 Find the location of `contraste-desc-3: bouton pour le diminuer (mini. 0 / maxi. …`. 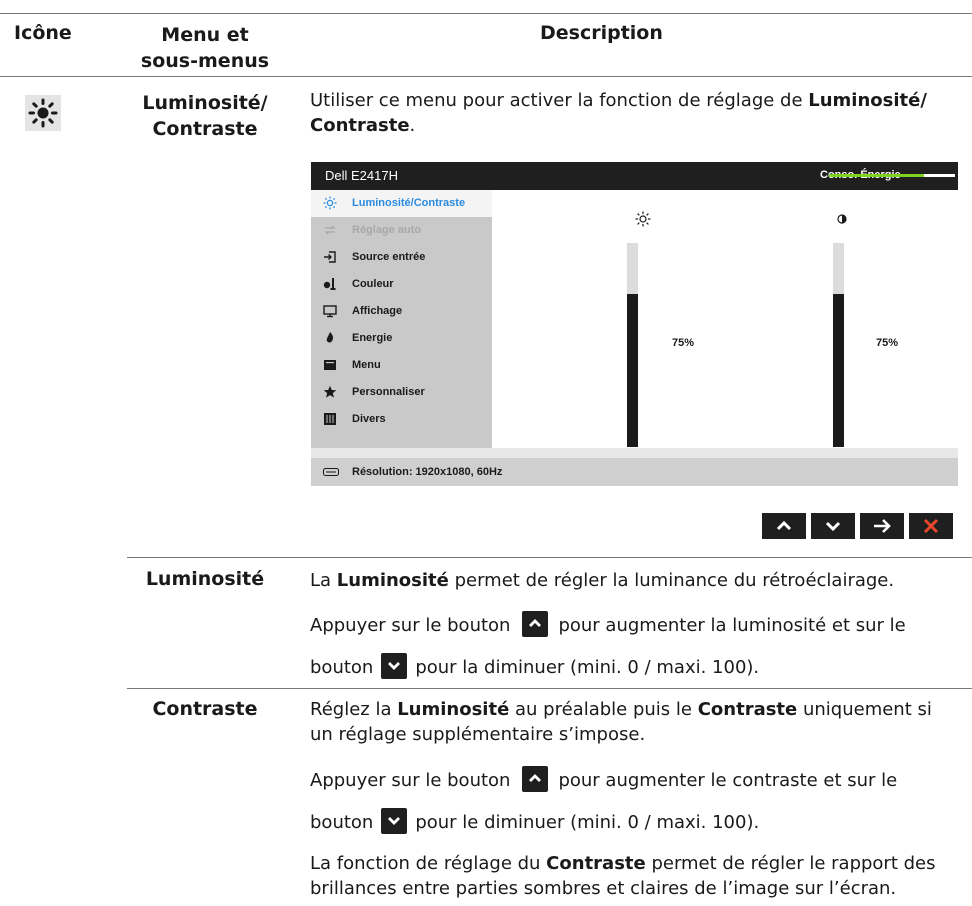

contraste-desc-3: bouton pour le diminuer (mini. 0 / maxi. … is located at coordinates (640, 822).